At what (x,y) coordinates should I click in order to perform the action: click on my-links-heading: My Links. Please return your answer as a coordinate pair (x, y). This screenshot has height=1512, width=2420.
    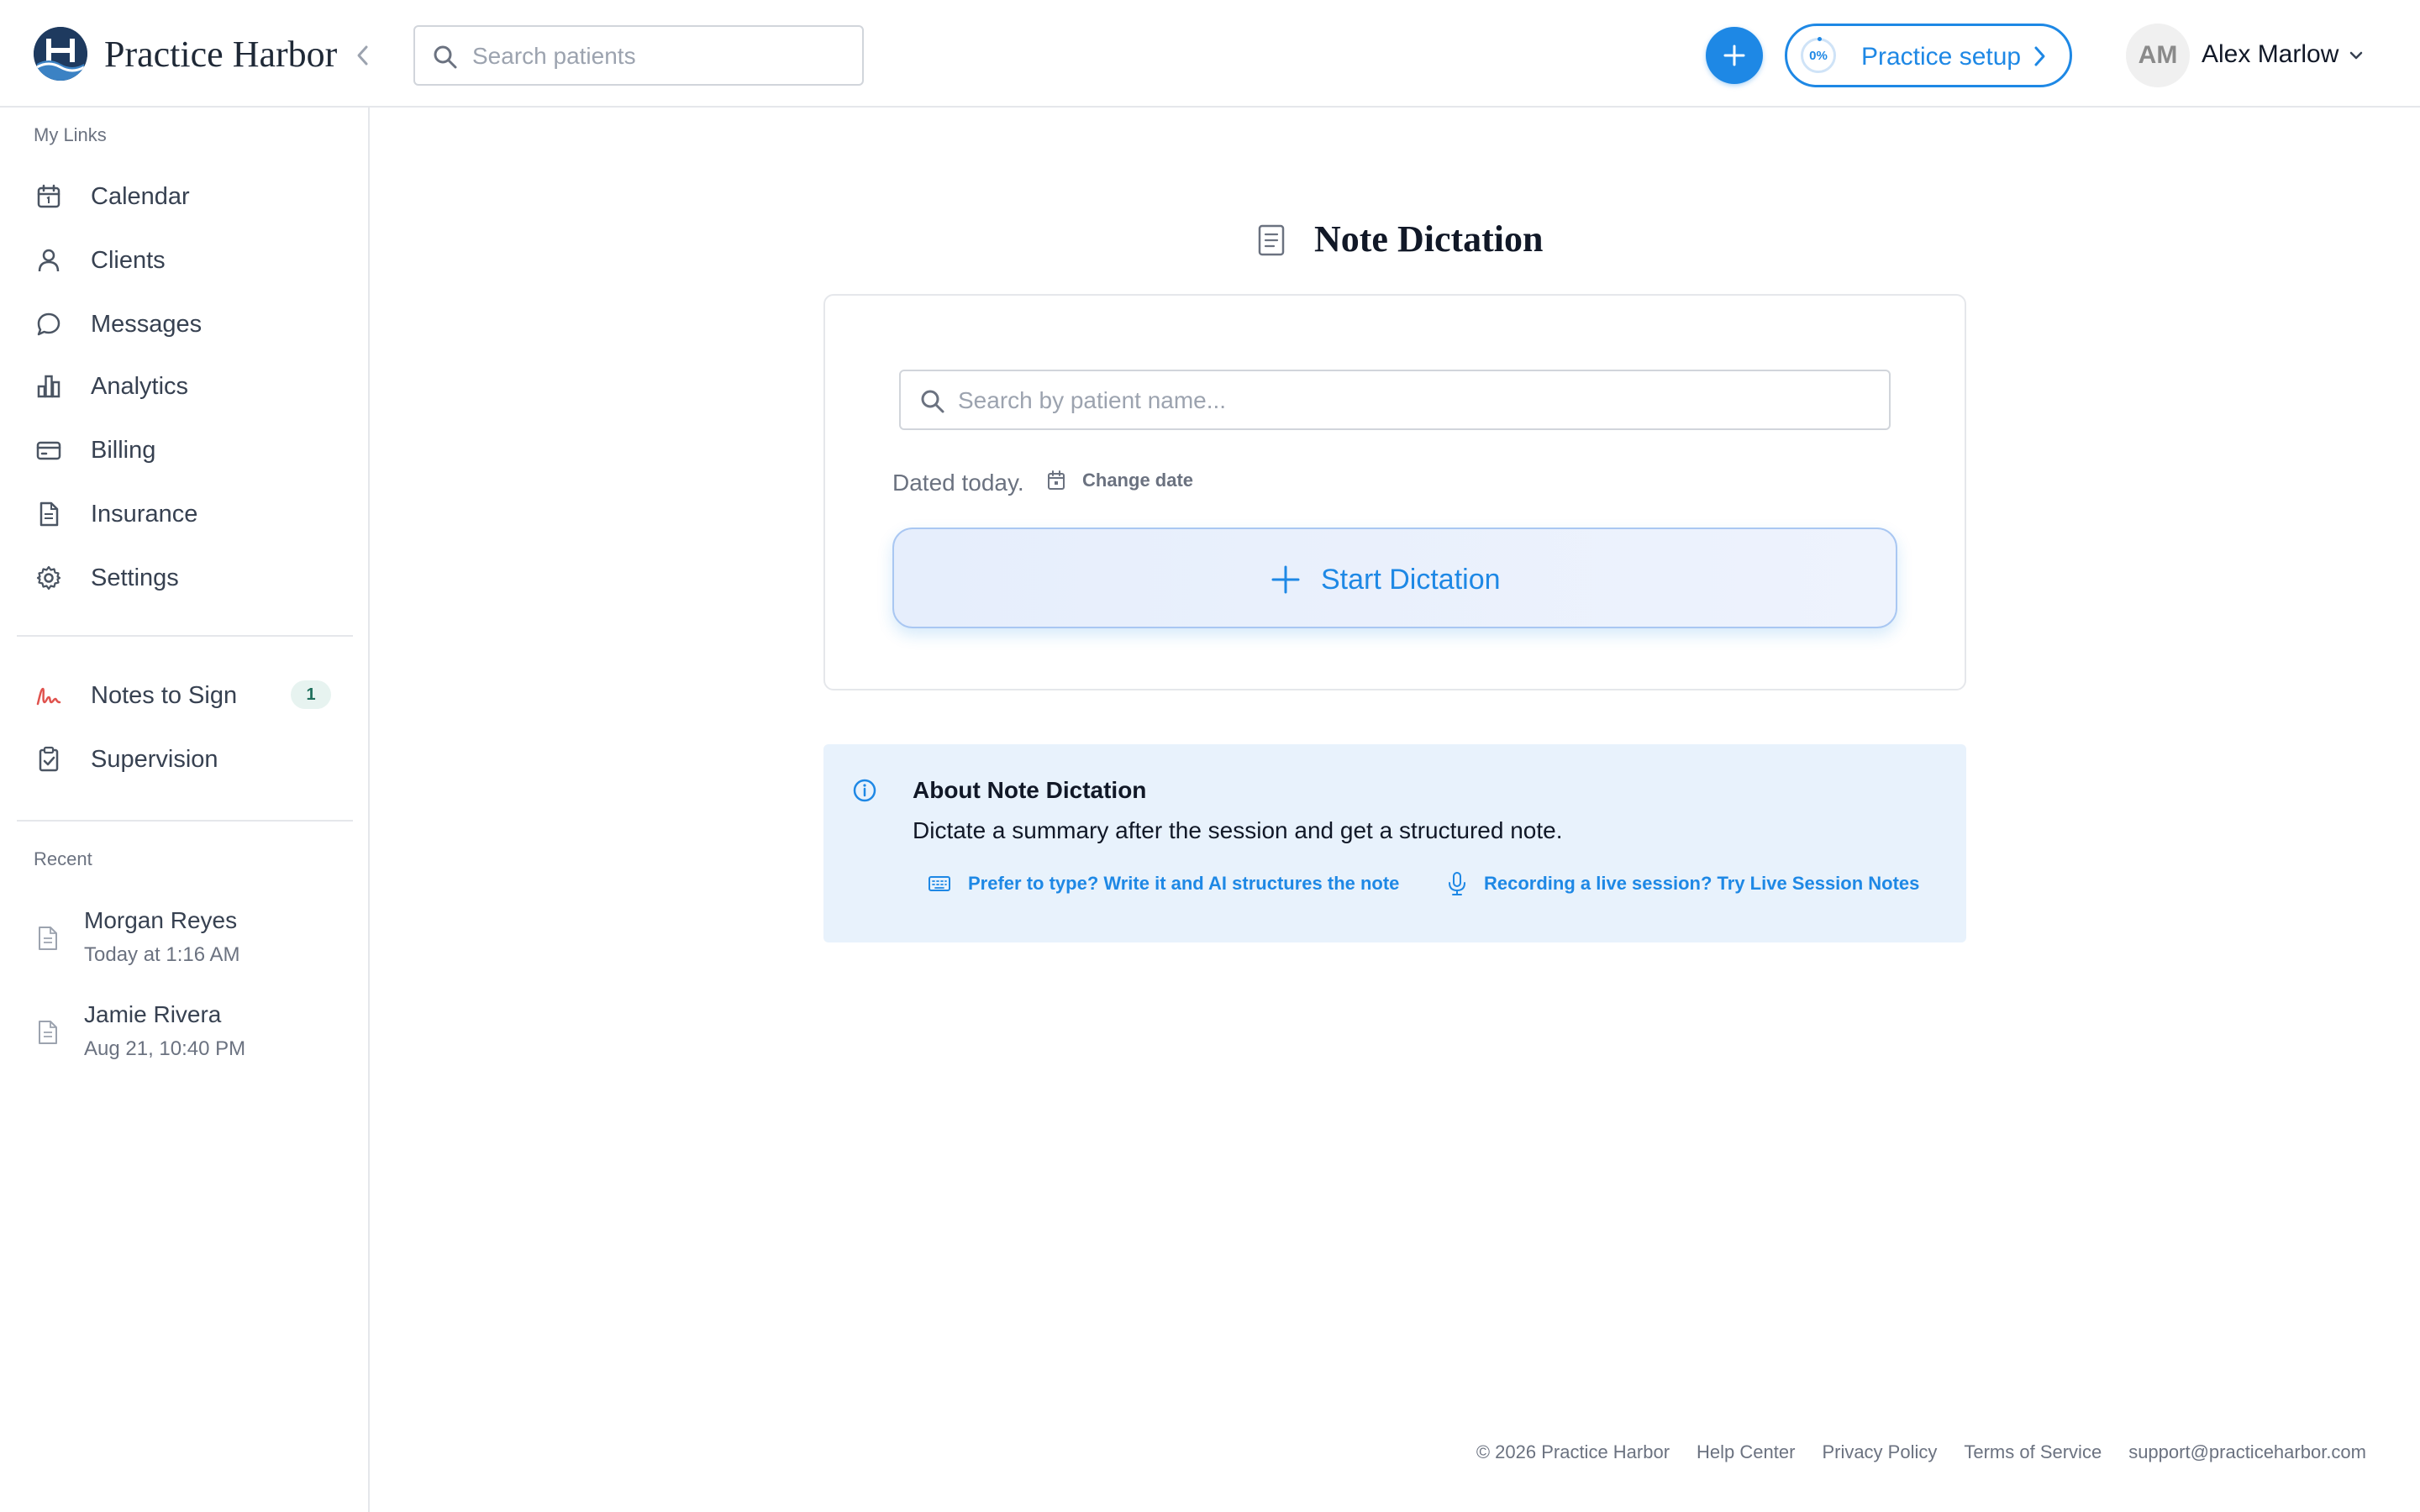
    Looking at the image, I should click on (70, 134).